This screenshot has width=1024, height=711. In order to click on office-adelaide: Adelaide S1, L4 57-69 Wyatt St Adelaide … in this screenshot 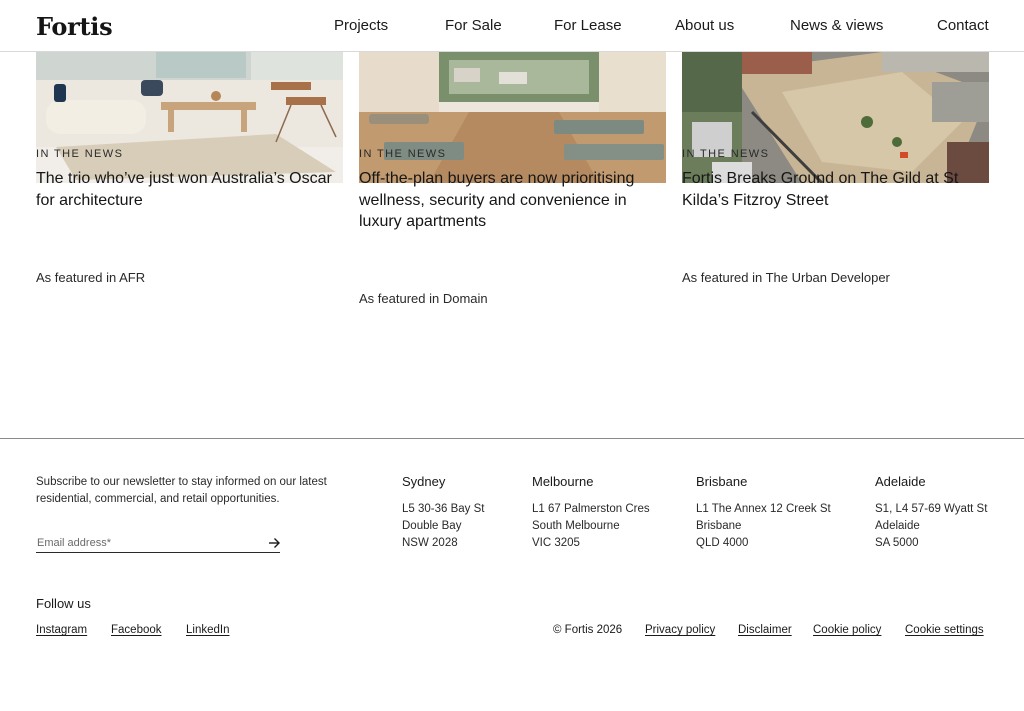, I will do `click(931, 513)`.